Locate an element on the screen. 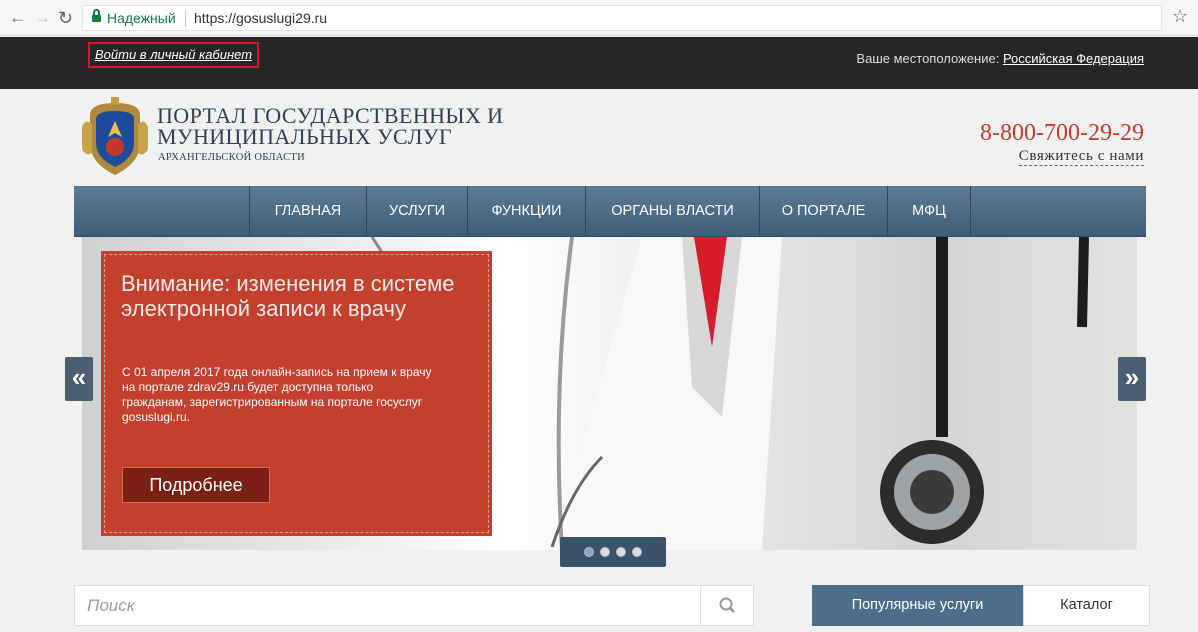  location-link: Российская Федерация is located at coordinates (1073, 58).